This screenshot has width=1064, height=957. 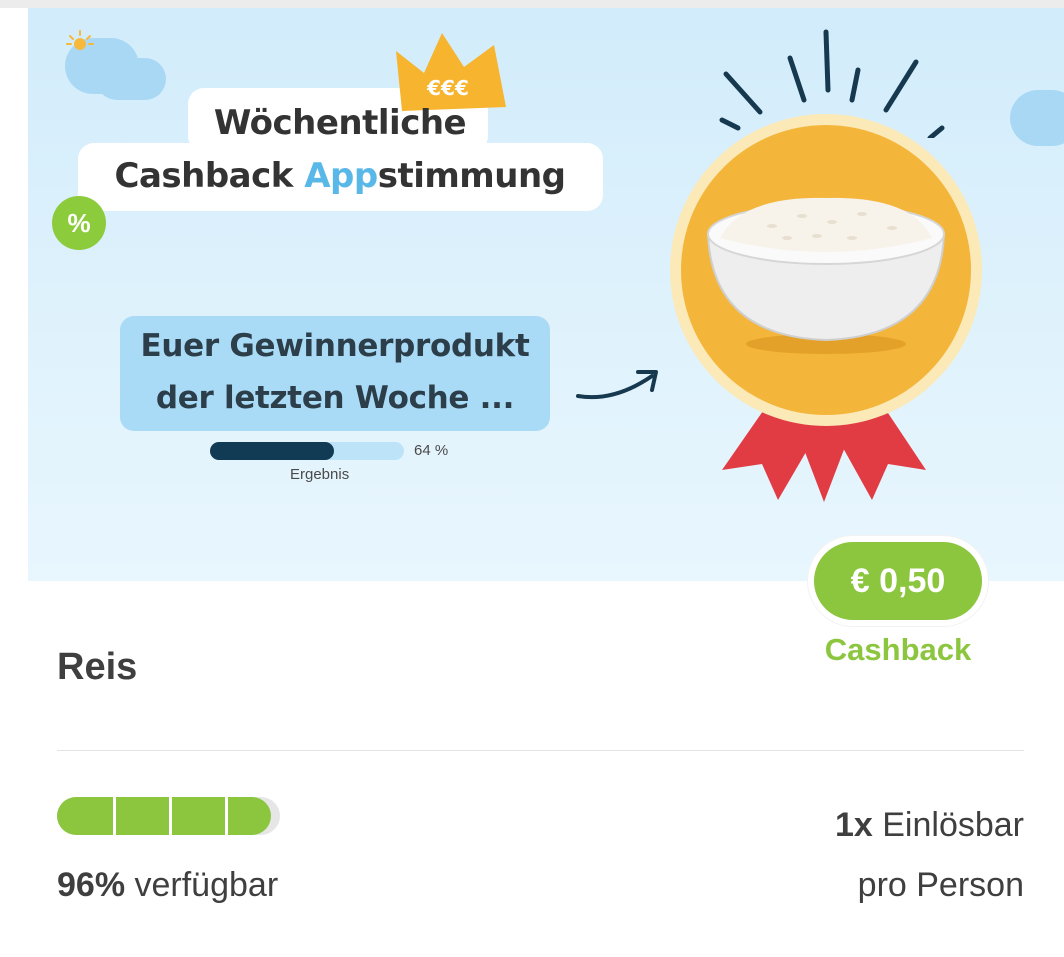 What do you see at coordinates (320, 474) in the screenshot?
I see `result-label: Ergebnis` at bounding box center [320, 474].